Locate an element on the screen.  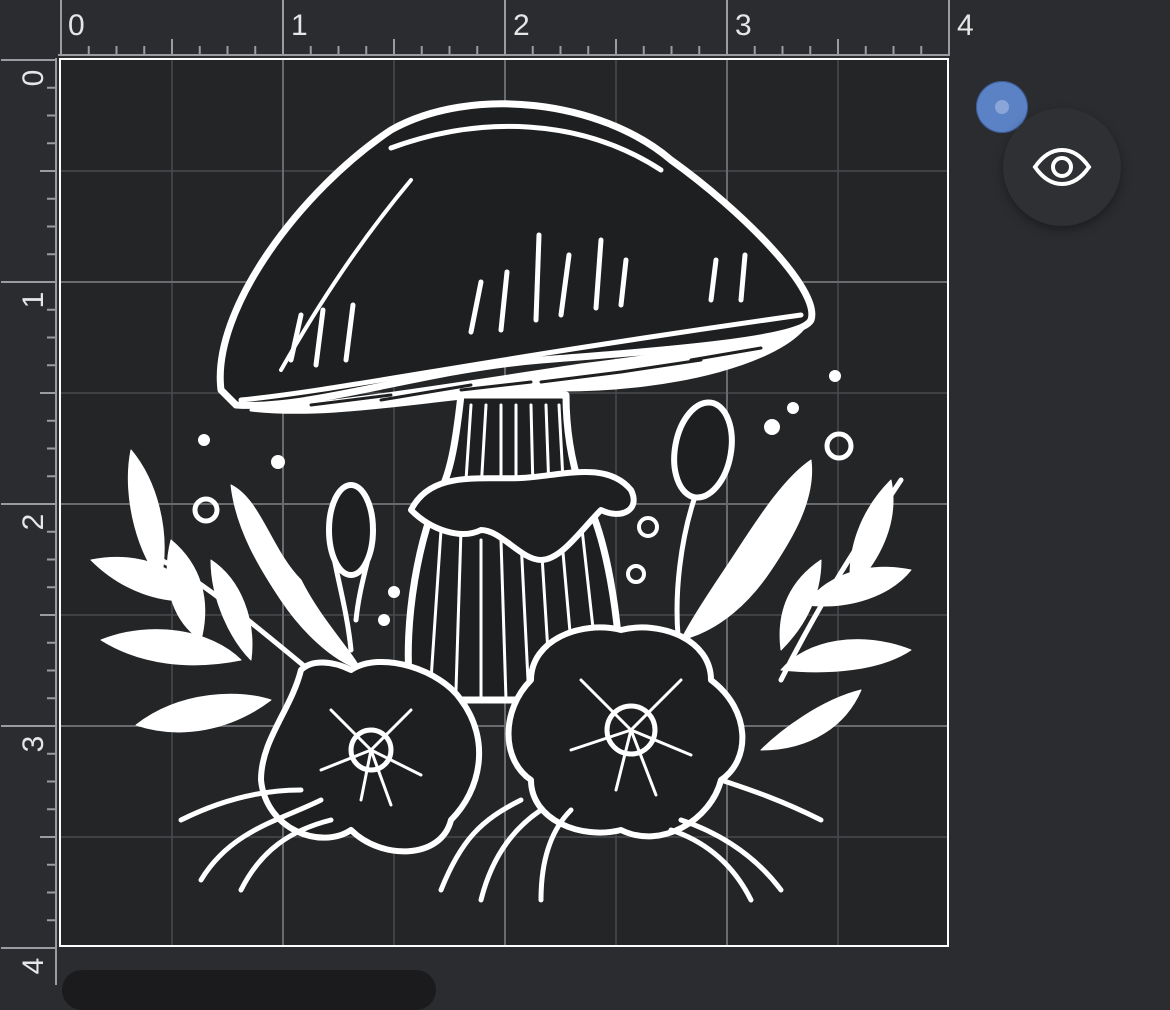
bottom-toolbar is located at coordinates (249, 990).